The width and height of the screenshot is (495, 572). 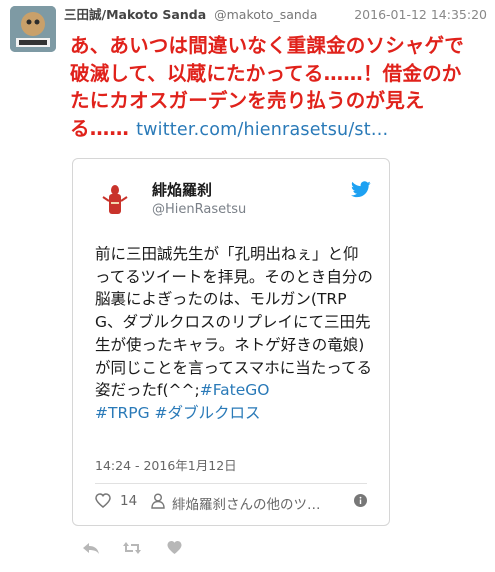 I want to click on hashtag-trpg: #TRPG, so click(x=122, y=413).